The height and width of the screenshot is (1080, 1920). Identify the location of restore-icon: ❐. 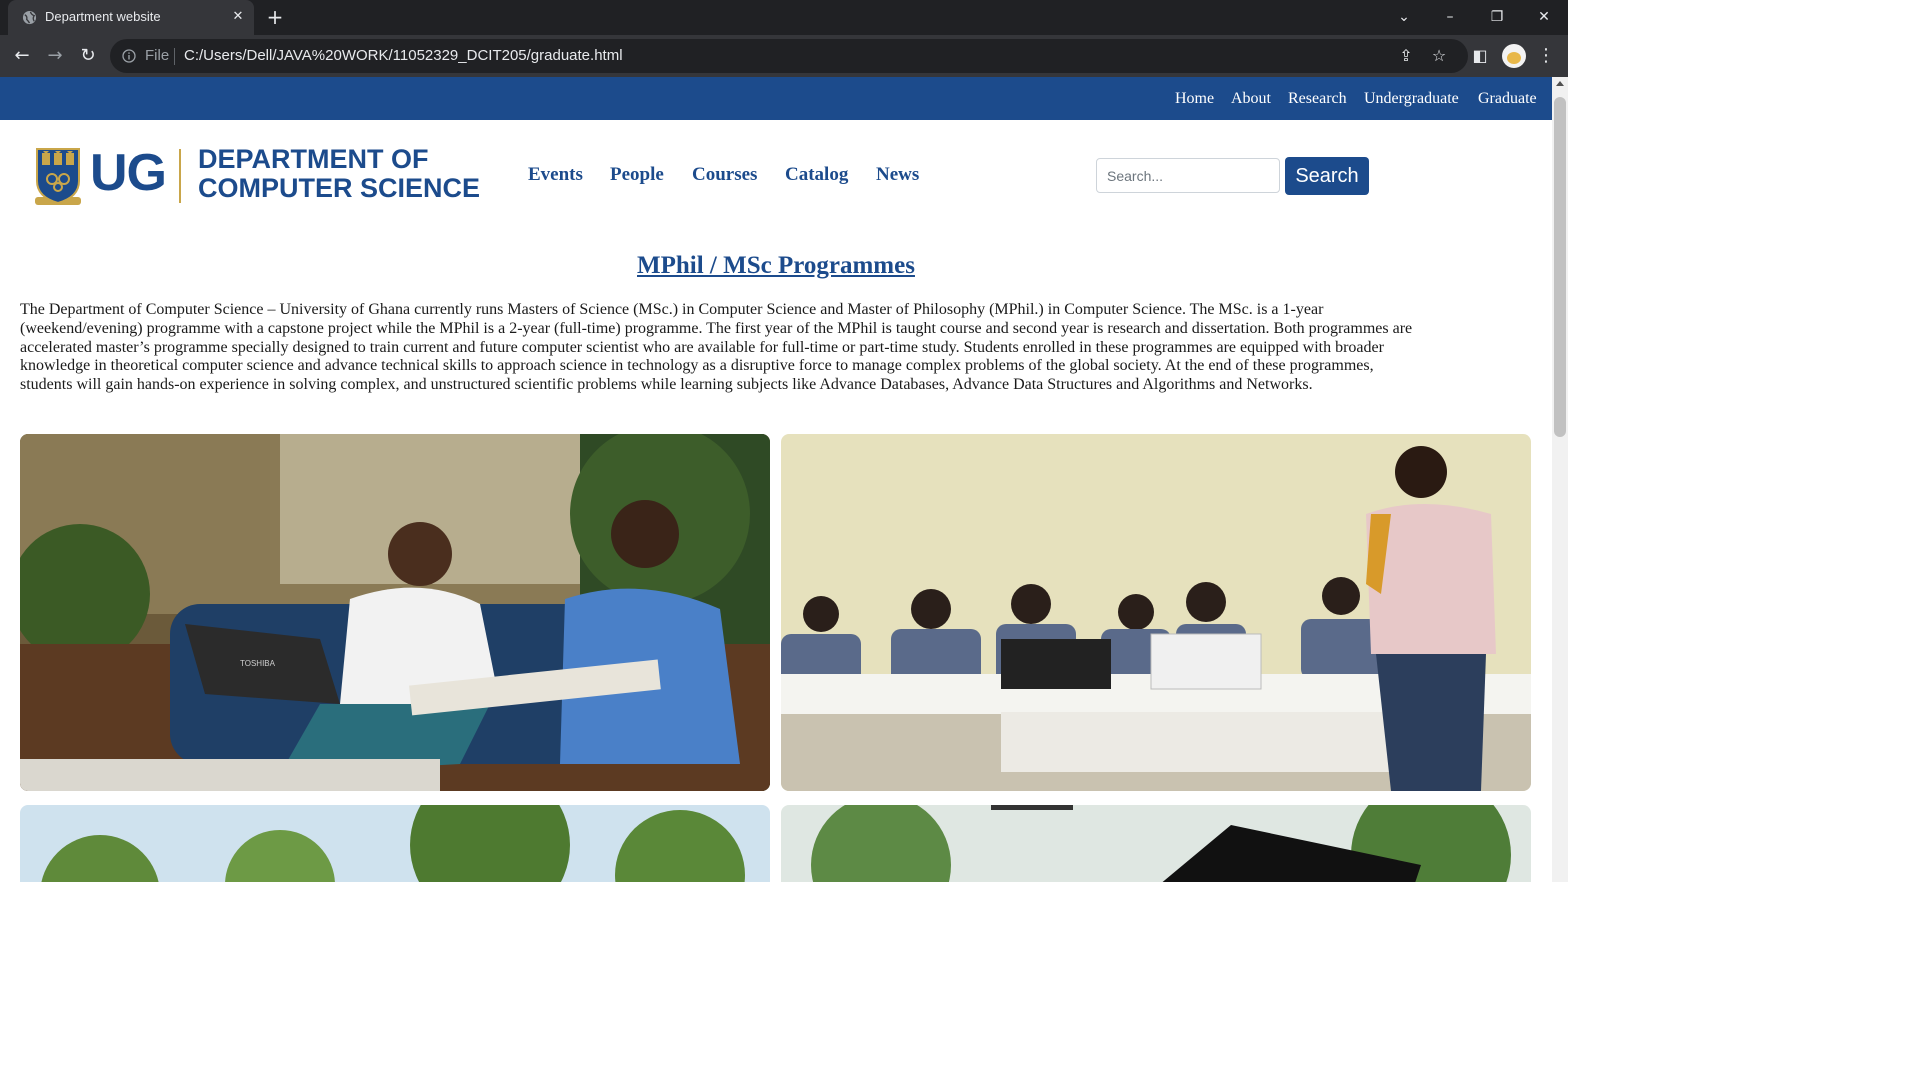
(1497, 17).